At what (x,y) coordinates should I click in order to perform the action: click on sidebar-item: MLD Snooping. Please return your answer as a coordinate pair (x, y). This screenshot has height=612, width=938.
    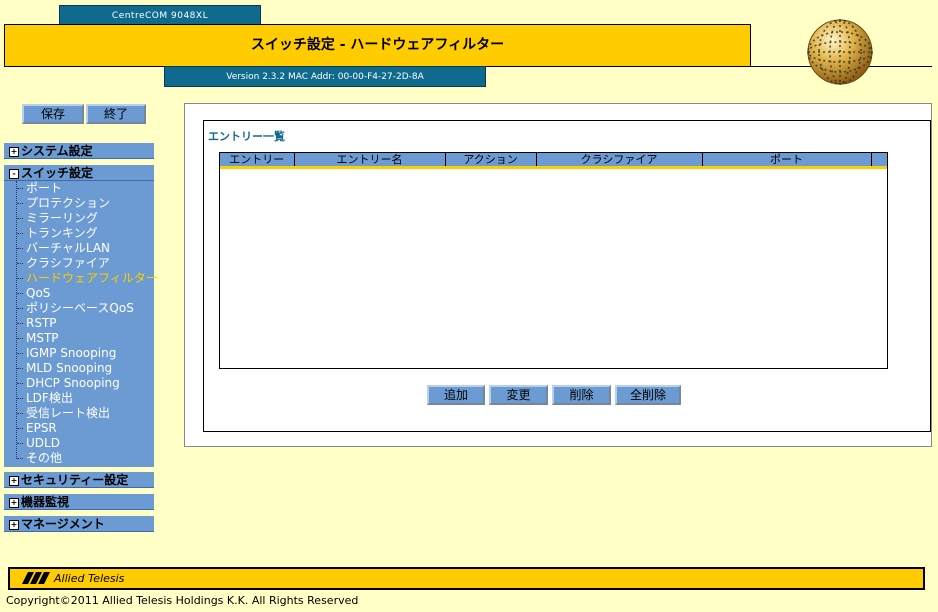
    Looking at the image, I should click on (84, 368).